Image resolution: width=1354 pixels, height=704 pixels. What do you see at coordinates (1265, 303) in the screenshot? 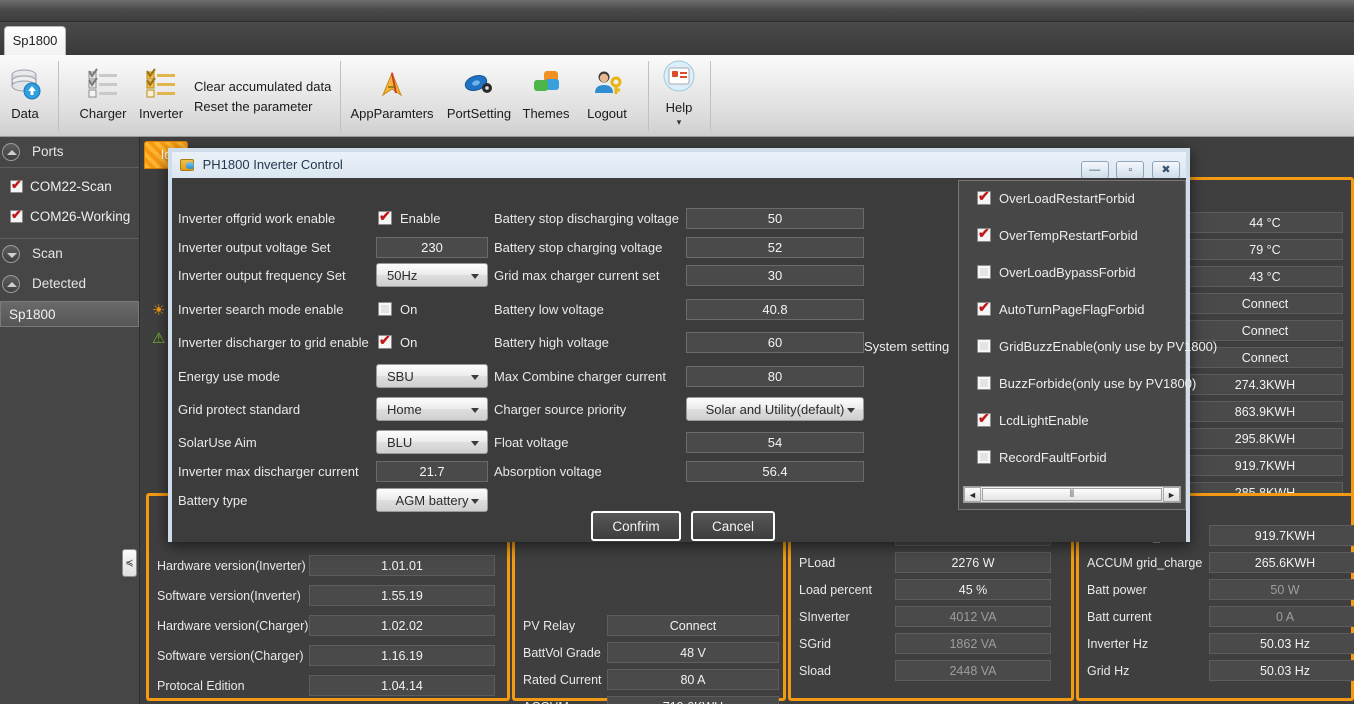
I see `right-value-3: Connect` at bounding box center [1265, 303].